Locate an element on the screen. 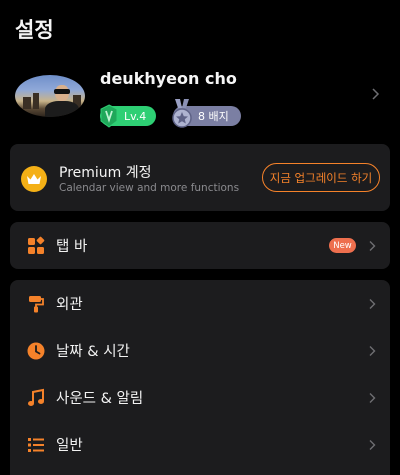 The image size is (400, 475). profile-row: deukhyeon cho Lv.4 8 배지 is located at coordinates (200, 95).